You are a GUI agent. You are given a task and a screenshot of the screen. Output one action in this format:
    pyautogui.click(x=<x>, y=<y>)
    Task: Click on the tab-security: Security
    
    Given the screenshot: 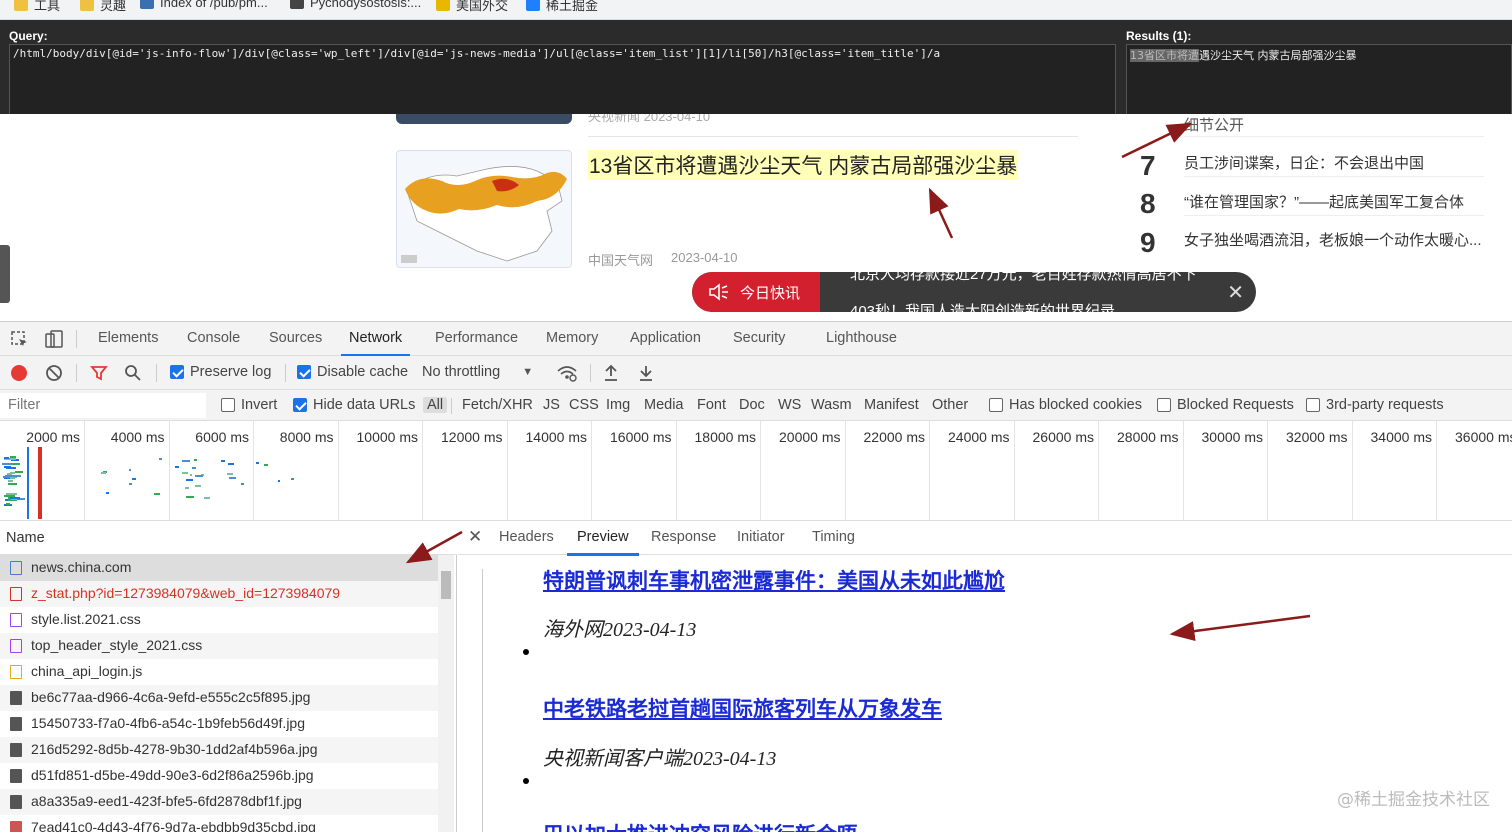 What is the action you would take?
    pyautogui.click(x=759, y=338)
    